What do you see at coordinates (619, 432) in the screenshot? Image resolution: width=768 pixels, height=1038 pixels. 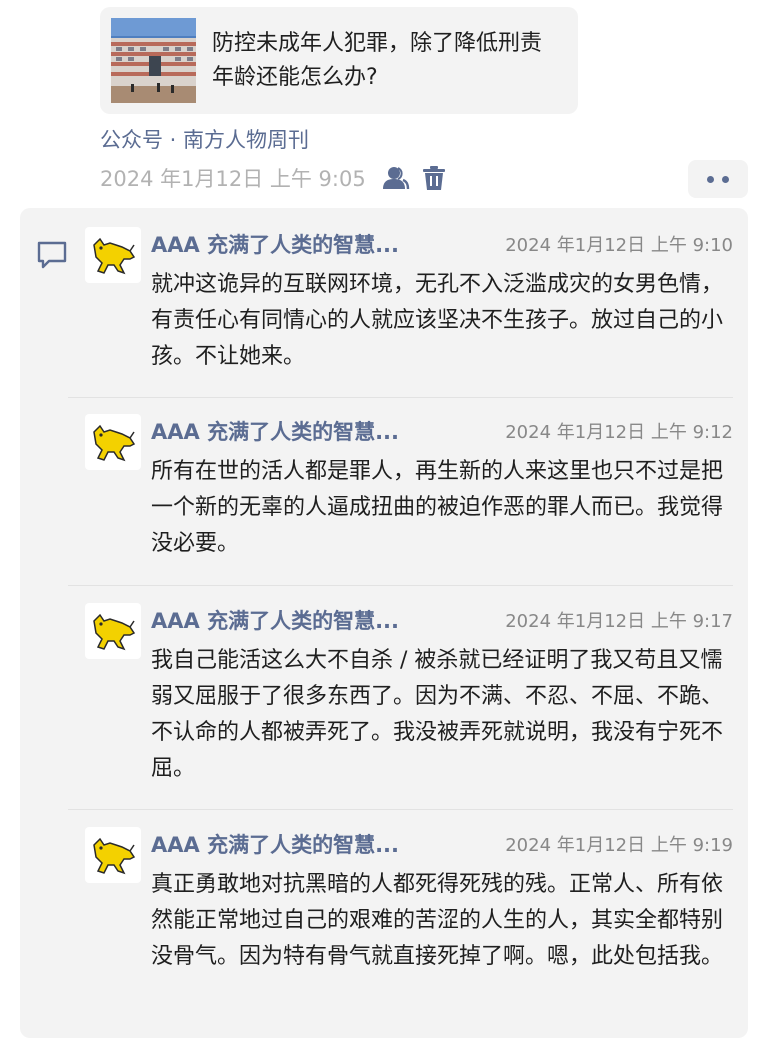 I see `comment-time: 2024 年1月12日 上午 9:12` at bounding box center [619, 432].